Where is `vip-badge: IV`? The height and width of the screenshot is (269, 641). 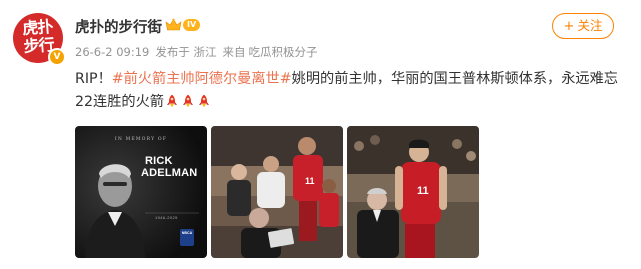
vip-badge: IV is located at coordinates (183, 25).